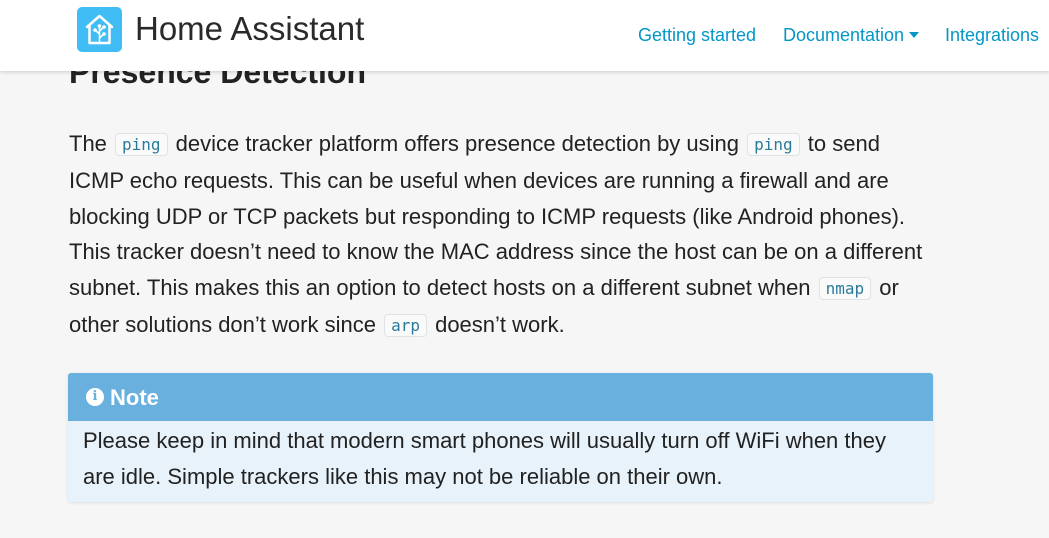  I want to click on heading-viewport: Presence Detection, so click(524, 81).